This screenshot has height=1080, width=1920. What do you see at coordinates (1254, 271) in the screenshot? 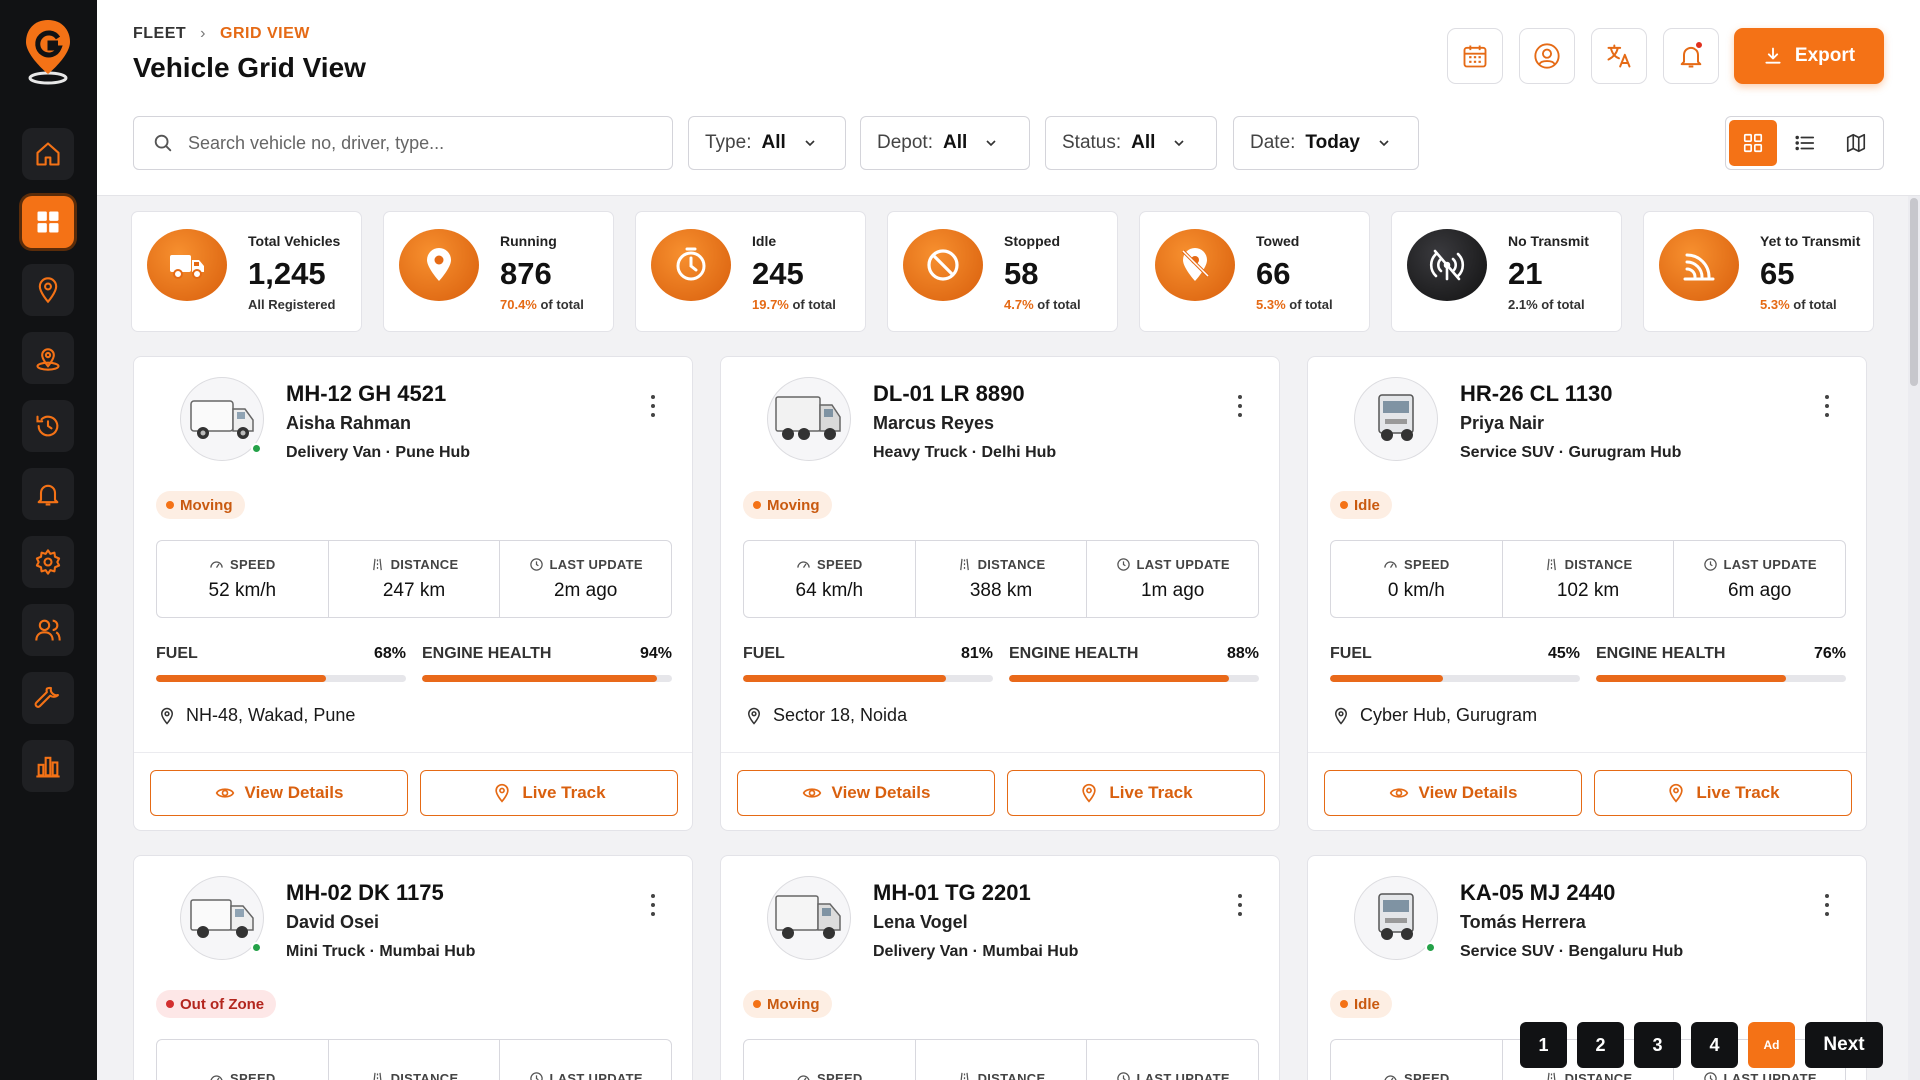
I see `stat-card-towed: Towed 66 5.3% of total` at bounding box center [1254, 271].